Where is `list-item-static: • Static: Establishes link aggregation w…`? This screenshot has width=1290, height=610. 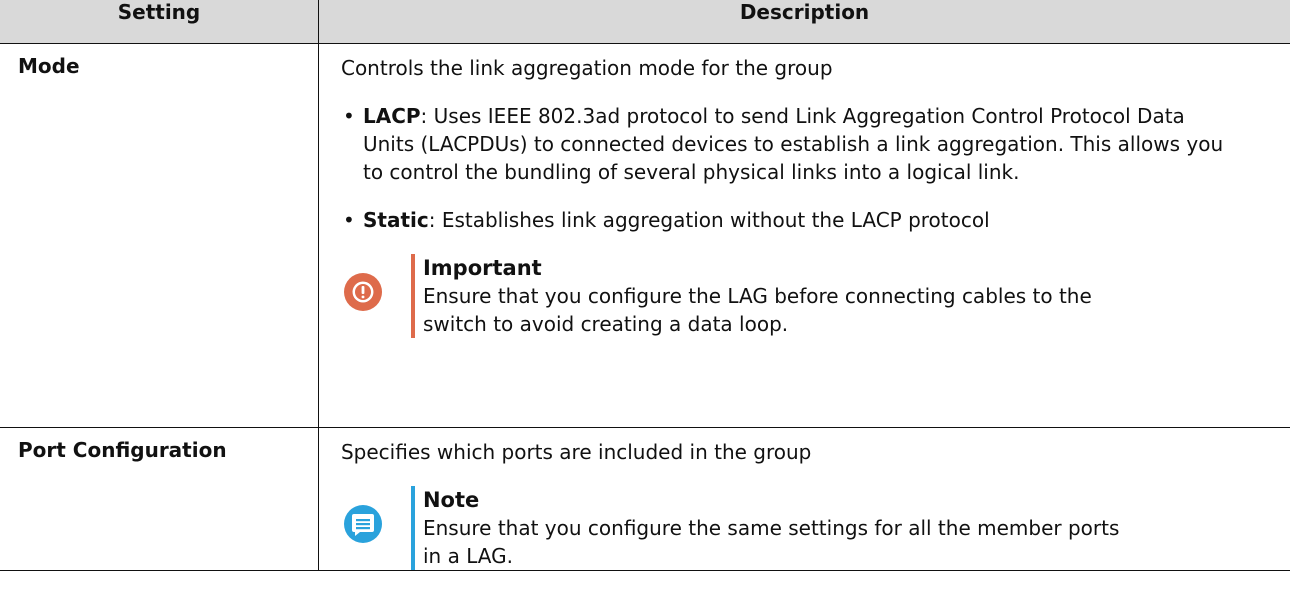
list-item-static: • Static: Establishes link aggregation w… is located at coordinates (787, 220).